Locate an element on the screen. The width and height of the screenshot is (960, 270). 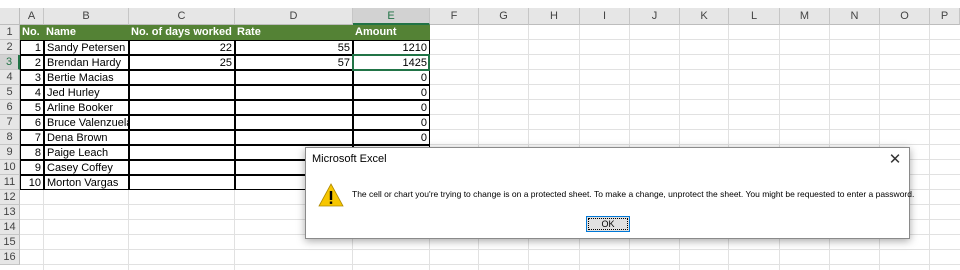
table-days-header: No. of days worked is located at coordinates (182, 32).